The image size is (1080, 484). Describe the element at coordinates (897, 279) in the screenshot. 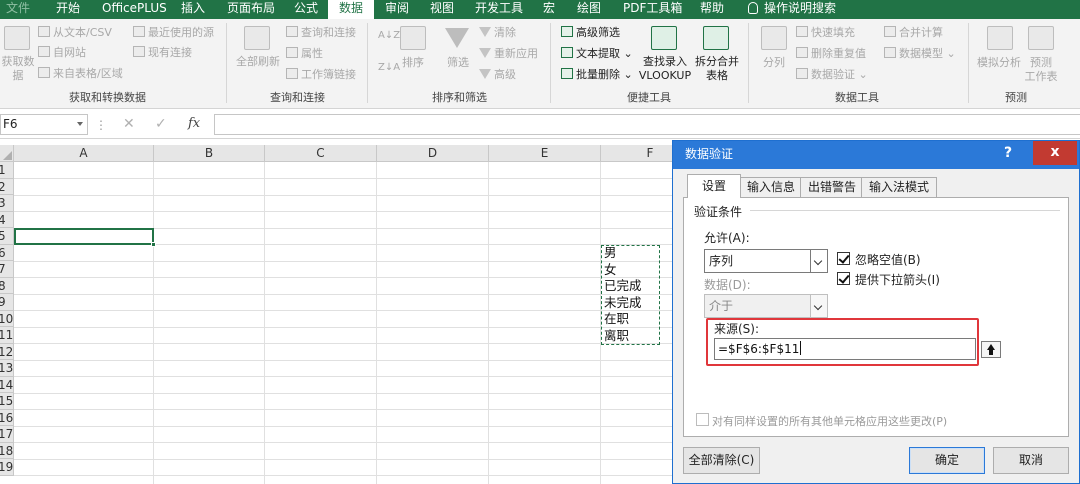

I see `dropdown-label: 提供下拉箭头(I)` at that location.